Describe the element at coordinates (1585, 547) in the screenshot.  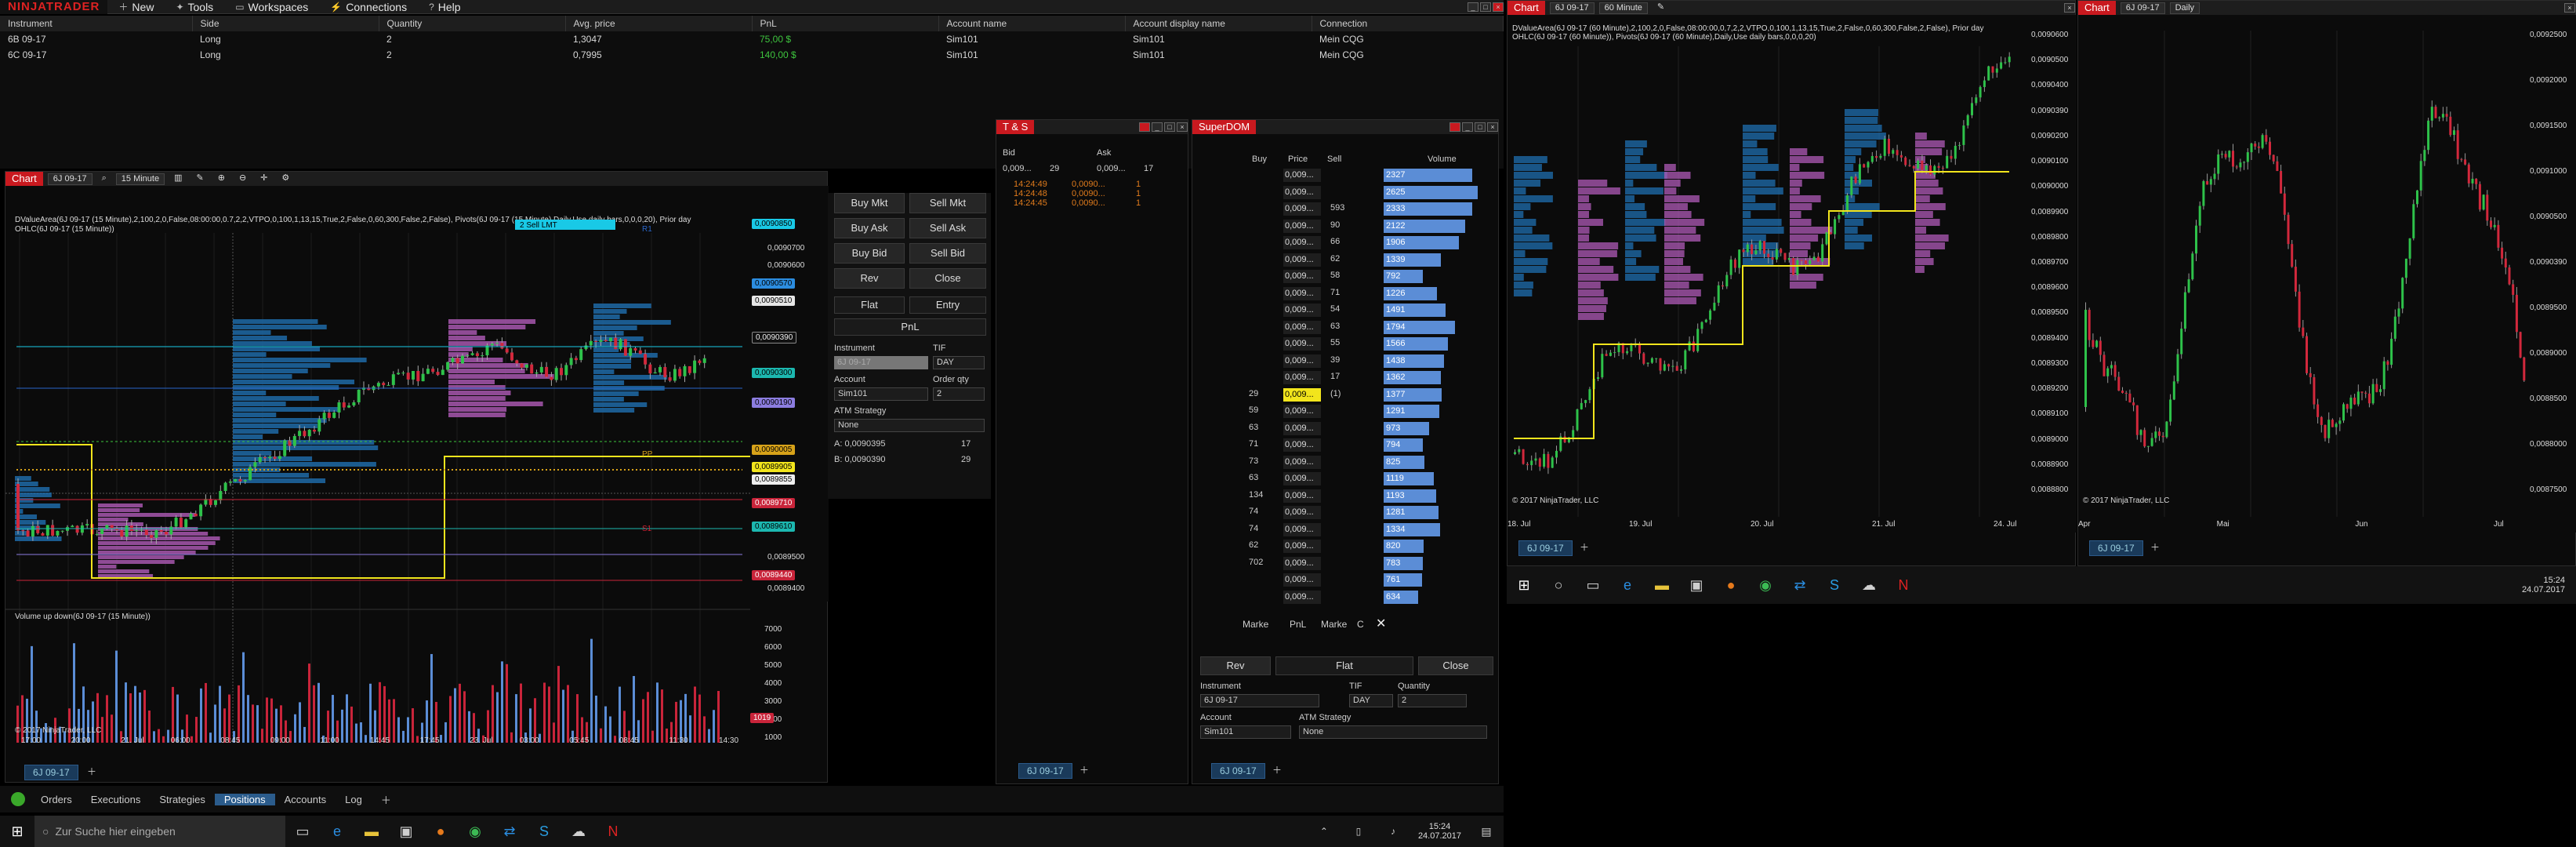
I see `chart2-add-tab-icon: ＋` at that location.